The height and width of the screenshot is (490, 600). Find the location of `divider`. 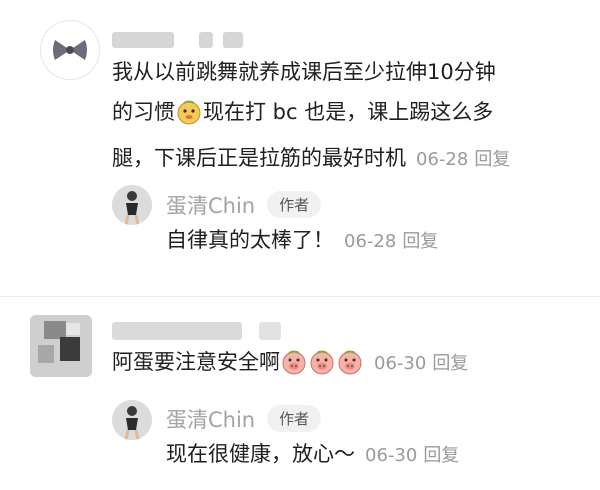

divider is located at coordinates (300, 296).